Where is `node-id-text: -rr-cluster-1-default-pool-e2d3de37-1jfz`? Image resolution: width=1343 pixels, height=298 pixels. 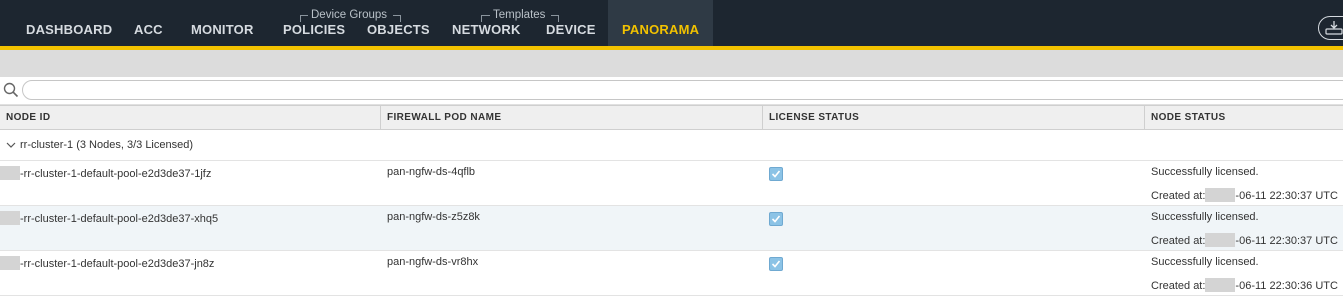
node-id-text: -rr-cluster-1-default-pool-e2d3de37-1jfz is located at coordinates (116, 174).